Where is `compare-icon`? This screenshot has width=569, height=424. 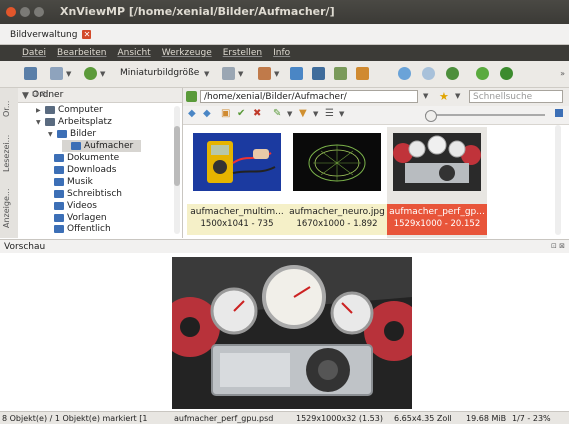
compare-icon is located at coordinates (340, 73).